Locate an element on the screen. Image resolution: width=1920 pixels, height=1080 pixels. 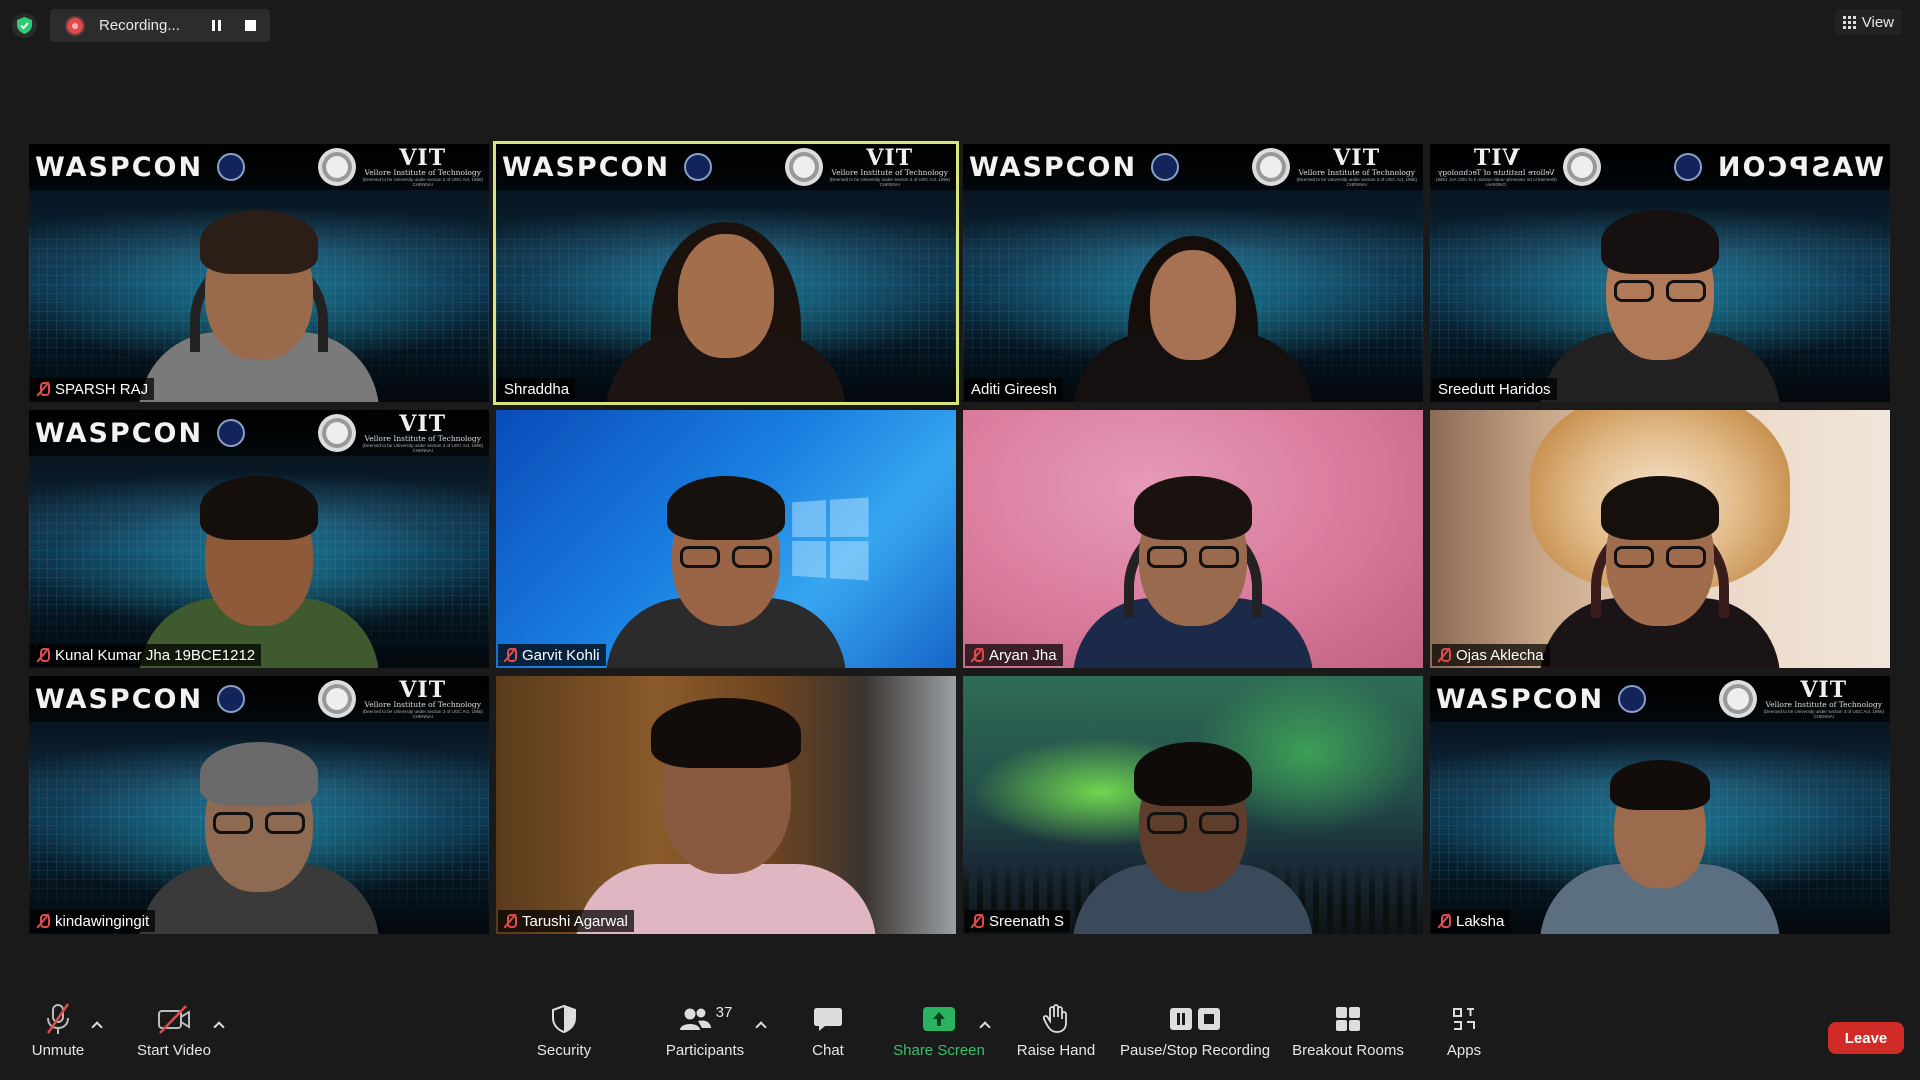
chat-button: Chat is located at coordinates (828, 1038).